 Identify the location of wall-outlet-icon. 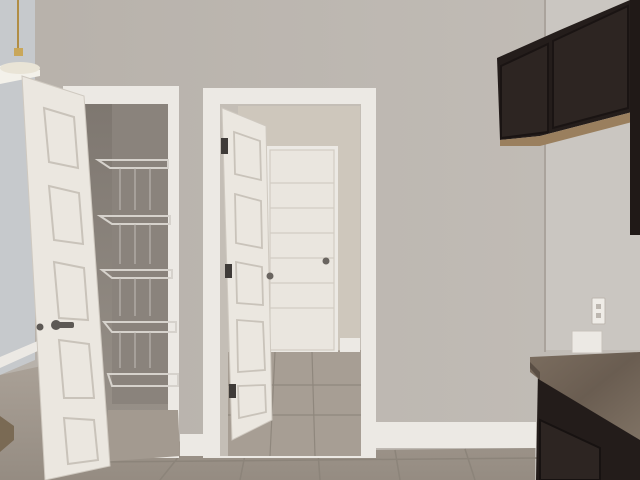
(598, 311).